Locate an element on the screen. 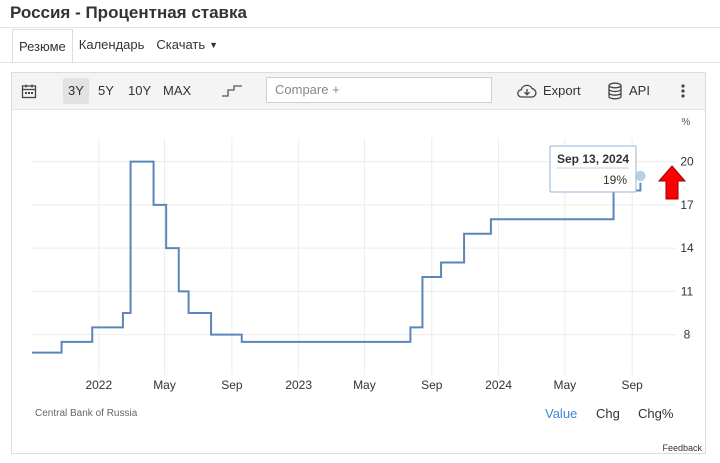  feedback-link: Feedback is located at coordinates (682, 448).